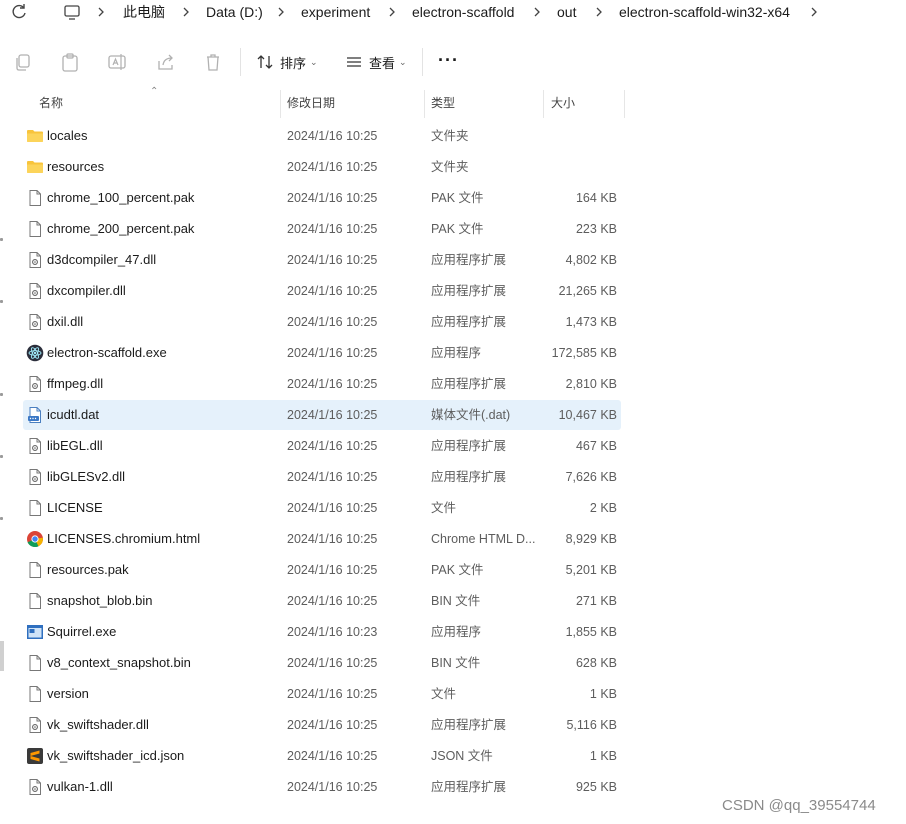  Describe the element at coordinates (591, 539) in the screenshot. I see `file-size: 8,929 KB` at that location.